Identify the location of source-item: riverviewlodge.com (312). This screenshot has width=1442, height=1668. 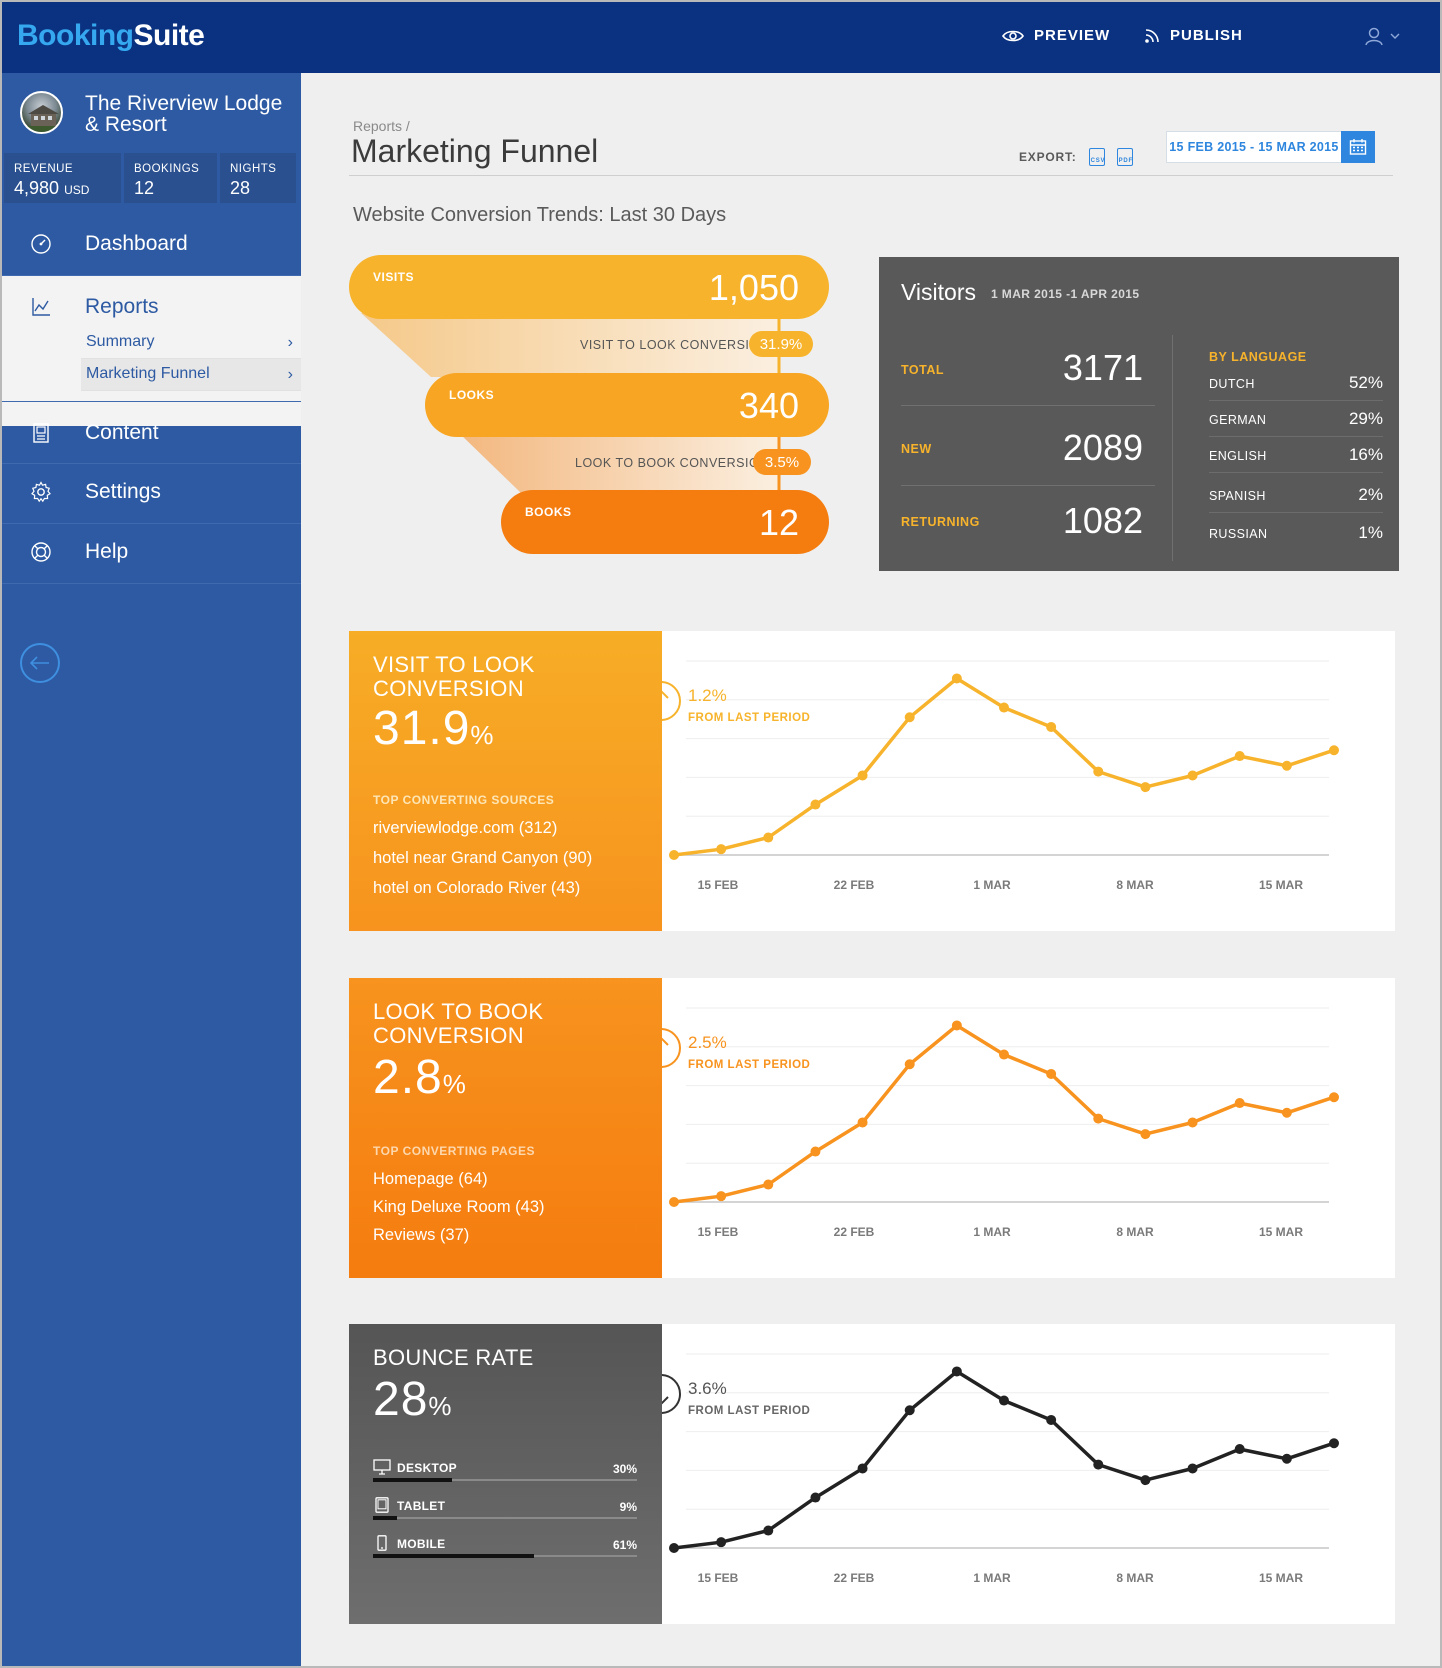
(465, 828).